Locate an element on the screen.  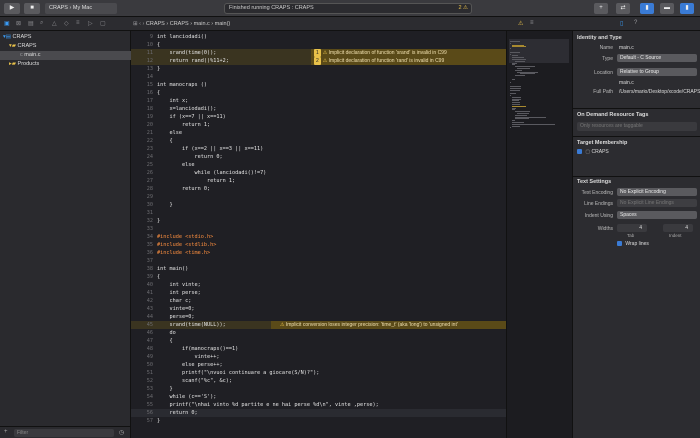
source-control-icon: ⊠ is located at coordinates (18, 23).